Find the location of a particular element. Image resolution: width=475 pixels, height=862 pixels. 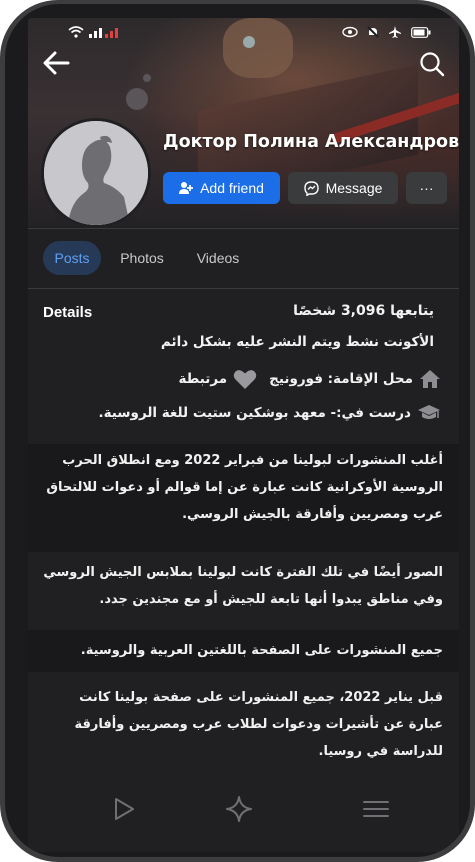

tab-posts: Posts is located at coordinates (72, 258).